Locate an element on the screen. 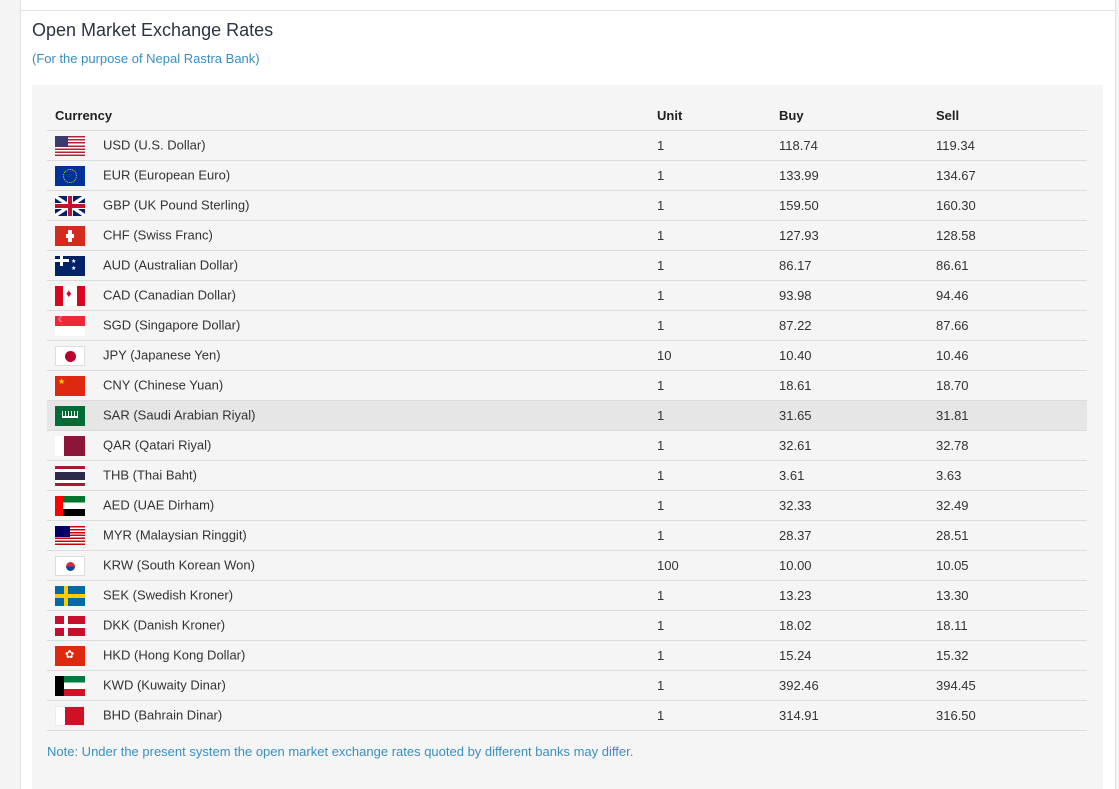  page-subtitle: (For the purpose of Nepal Rastra Bank) is located at coordinates (146, 58).